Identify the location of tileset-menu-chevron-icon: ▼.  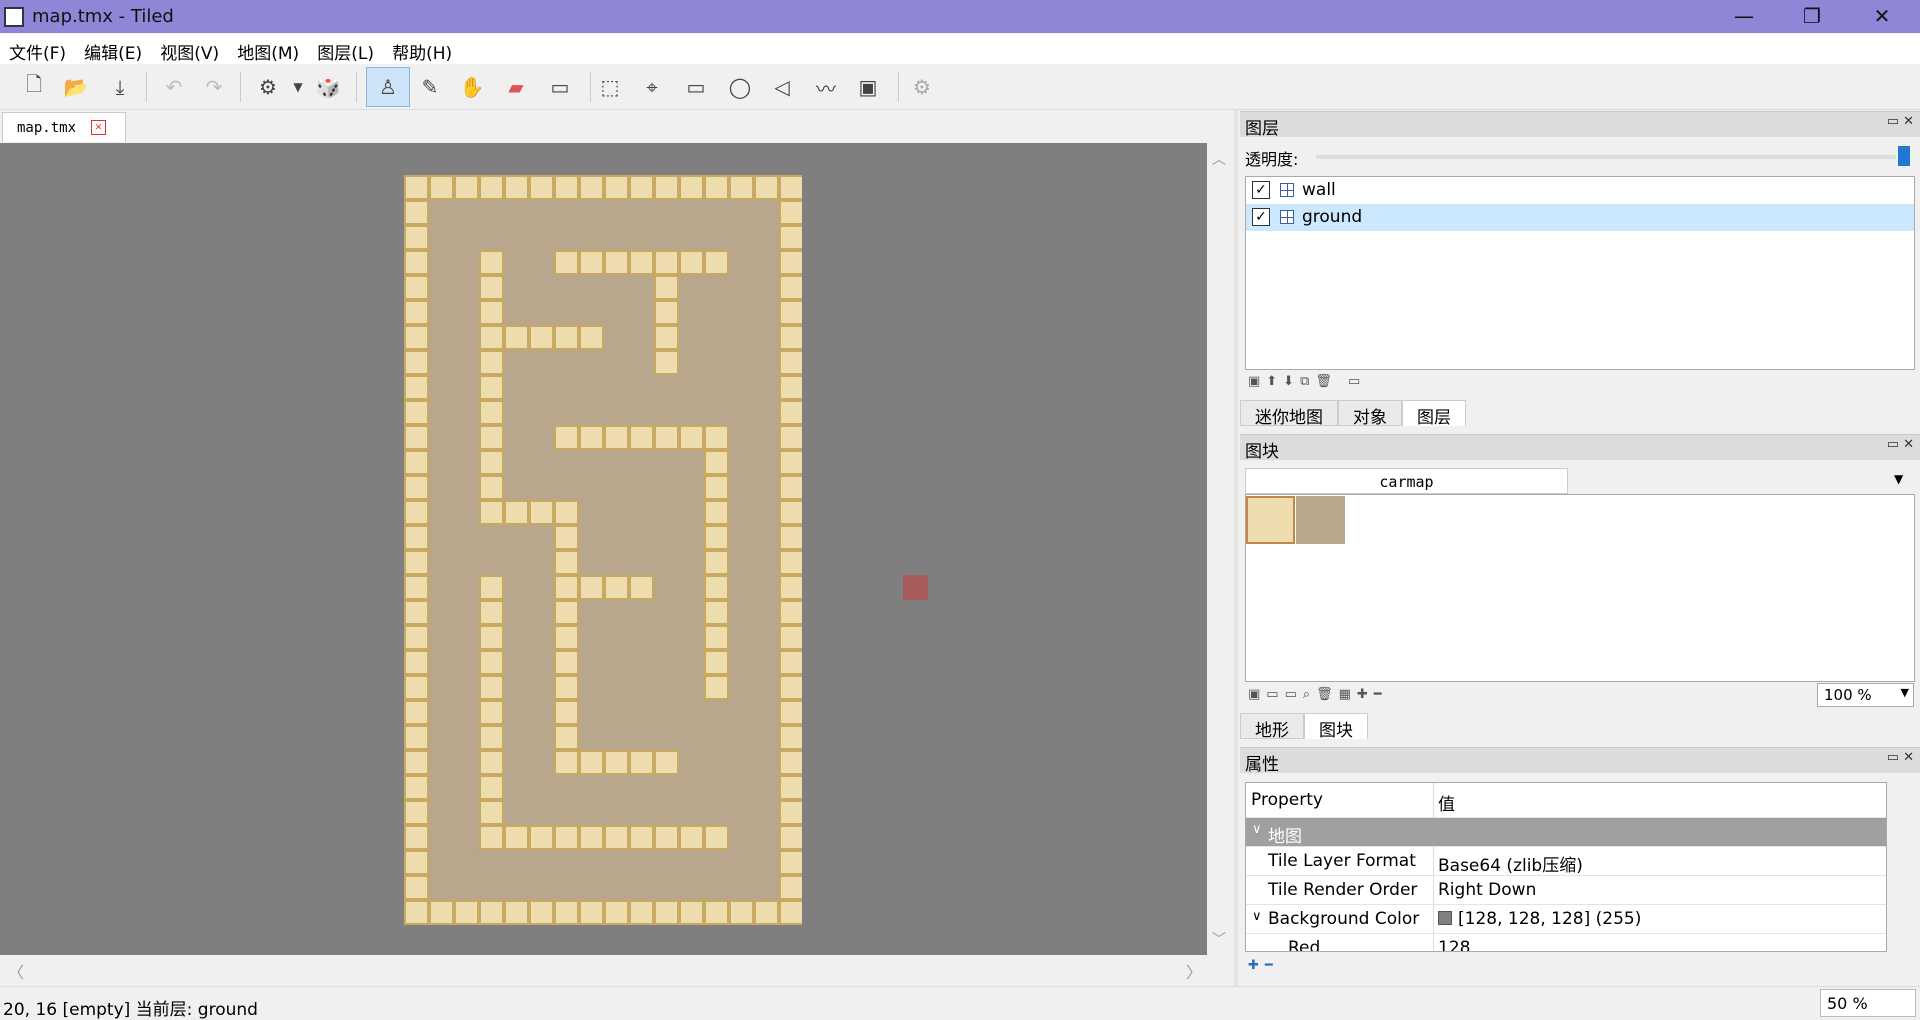
(1898, 479).